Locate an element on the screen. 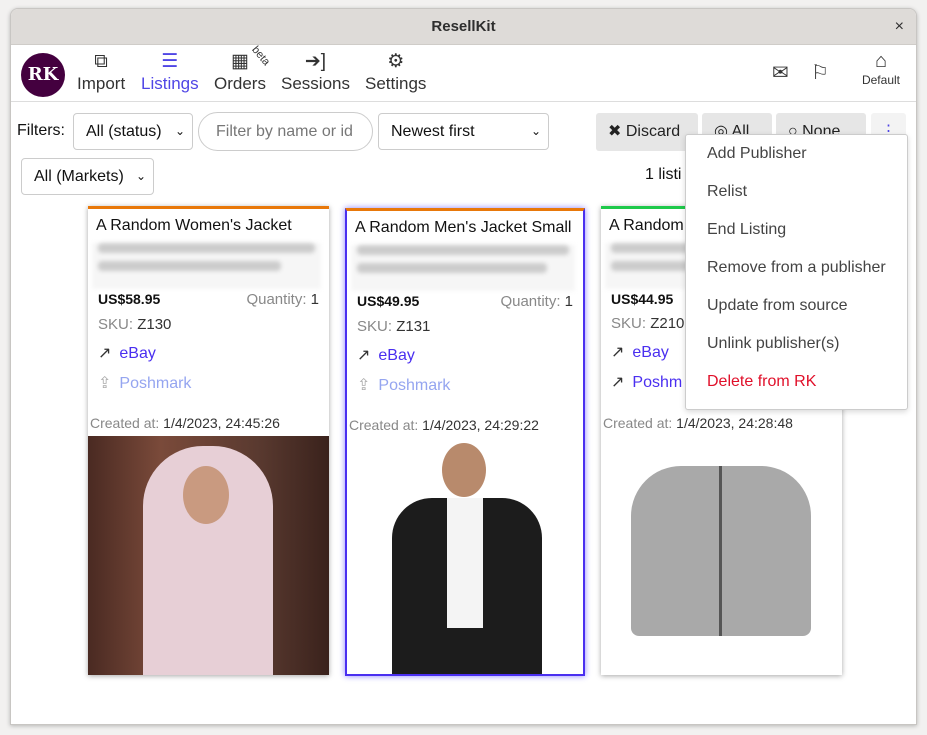 This screenshot has height=735, width=927. window-title: ResellKit is located at coordinates (463, 26).